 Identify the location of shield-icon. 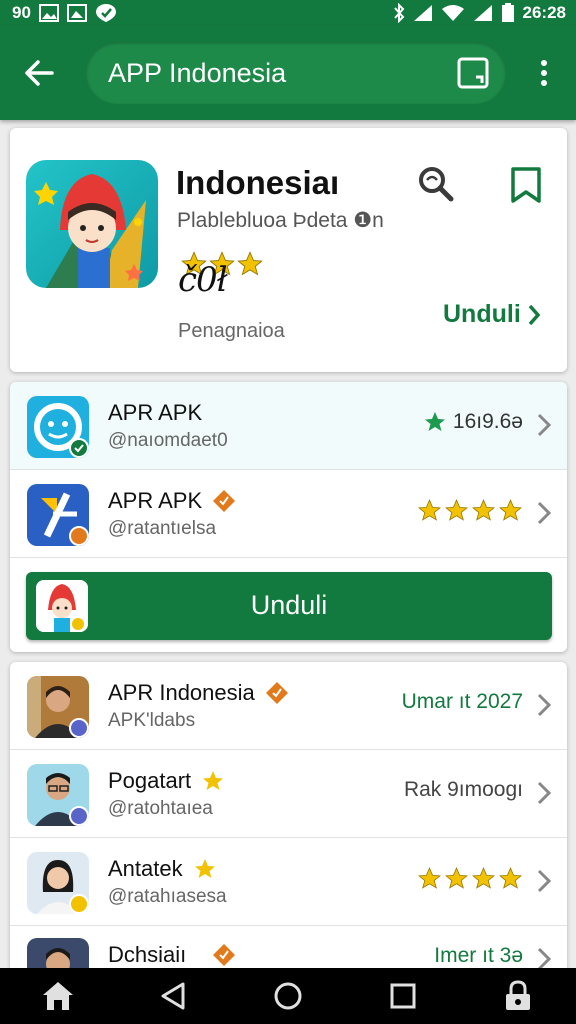
(106, 13).